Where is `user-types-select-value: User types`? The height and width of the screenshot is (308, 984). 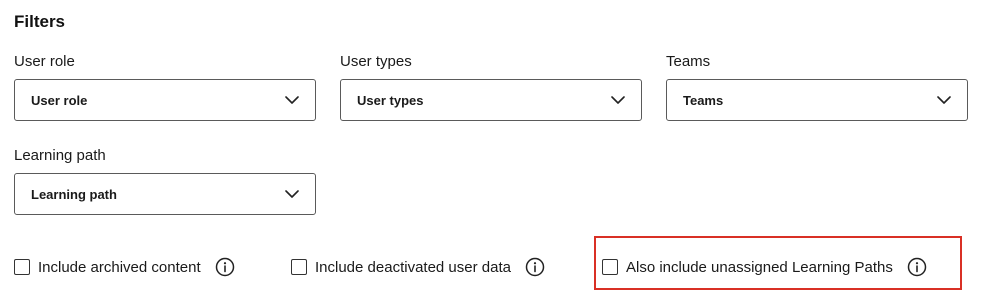 user-types-select-value: User types is located at coordinates (390, 100).